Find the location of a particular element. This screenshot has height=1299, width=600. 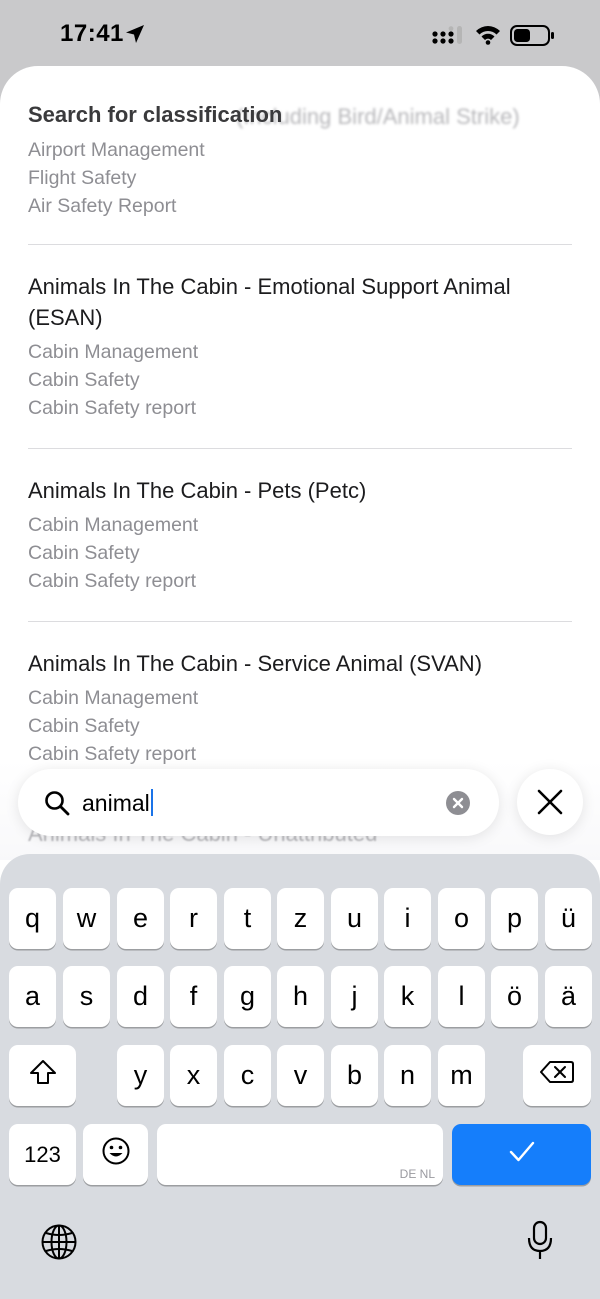

search-input-value: animal is located at coordinates (116, 803).